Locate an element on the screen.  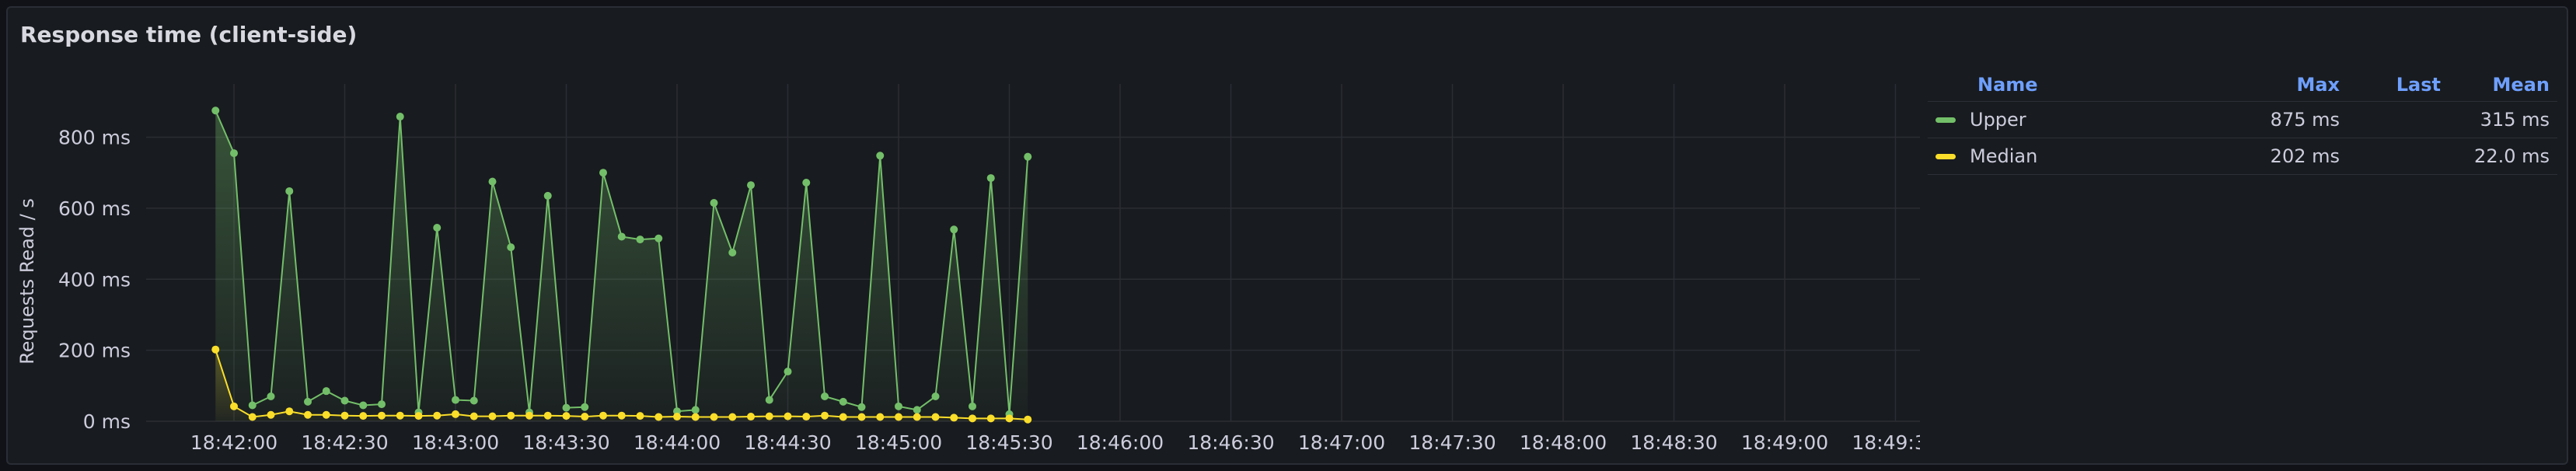
legend-header-mean: Mean is located at coordinates (2499, 85).